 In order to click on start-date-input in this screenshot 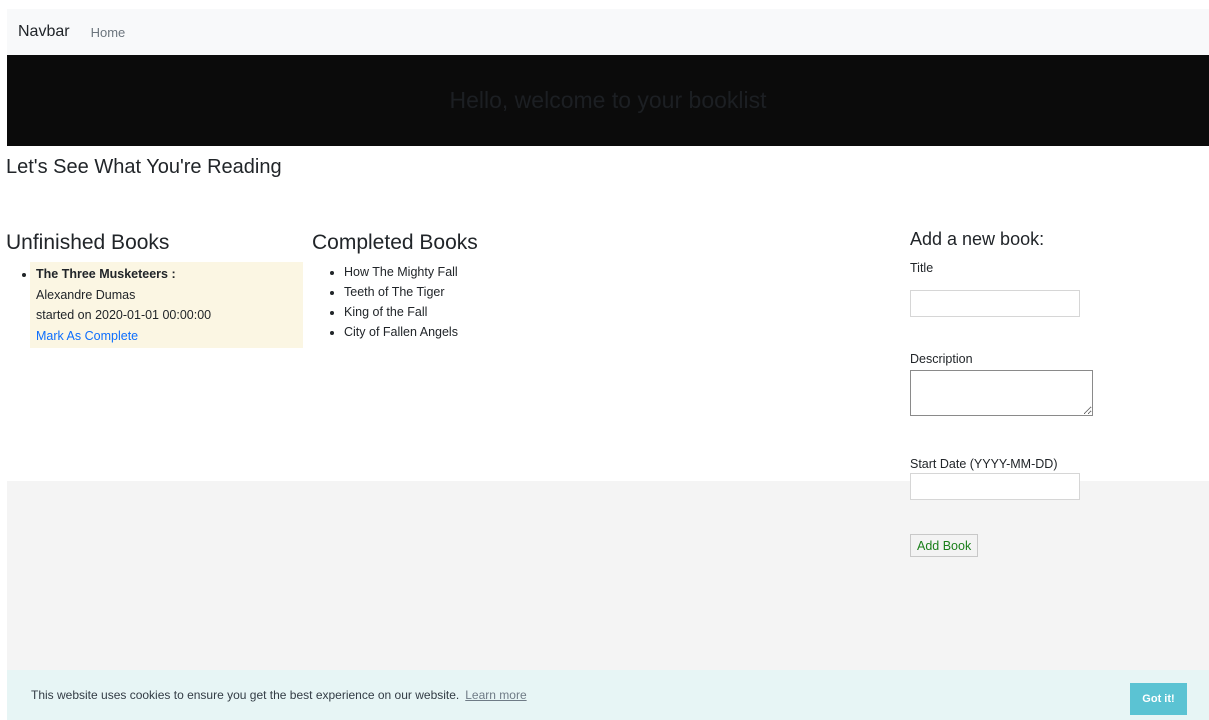, I will do `click(995, 486)`.